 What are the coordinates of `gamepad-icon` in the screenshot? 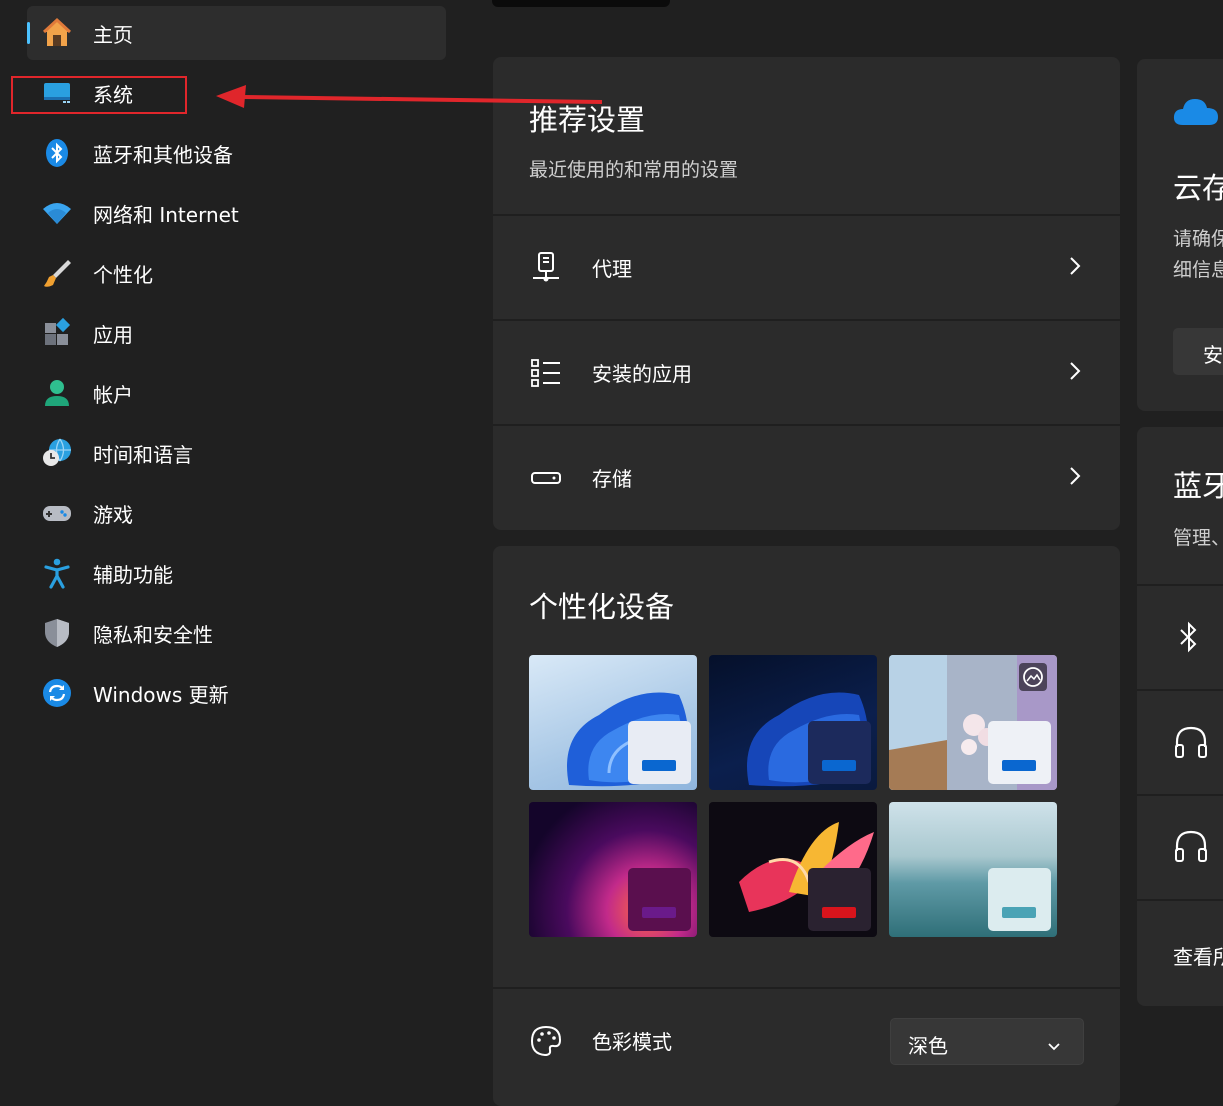 It's located at (57, 513).